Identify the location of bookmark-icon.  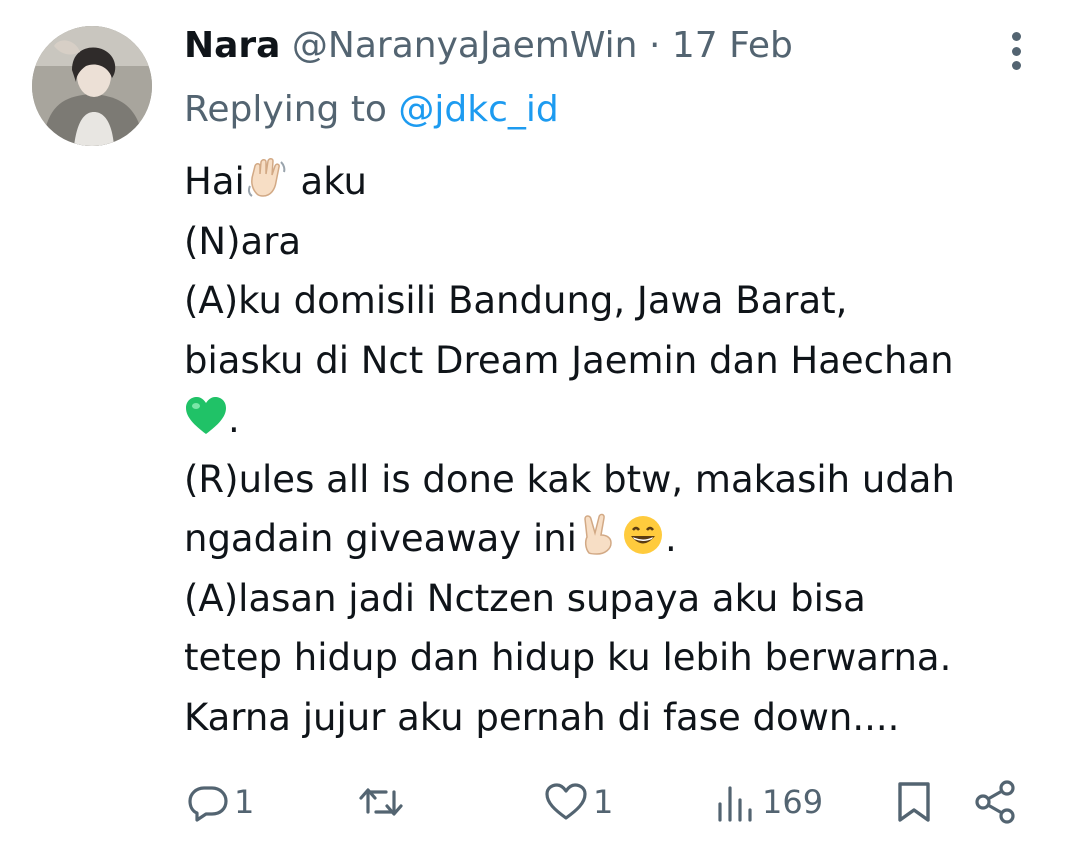
(914, 802).